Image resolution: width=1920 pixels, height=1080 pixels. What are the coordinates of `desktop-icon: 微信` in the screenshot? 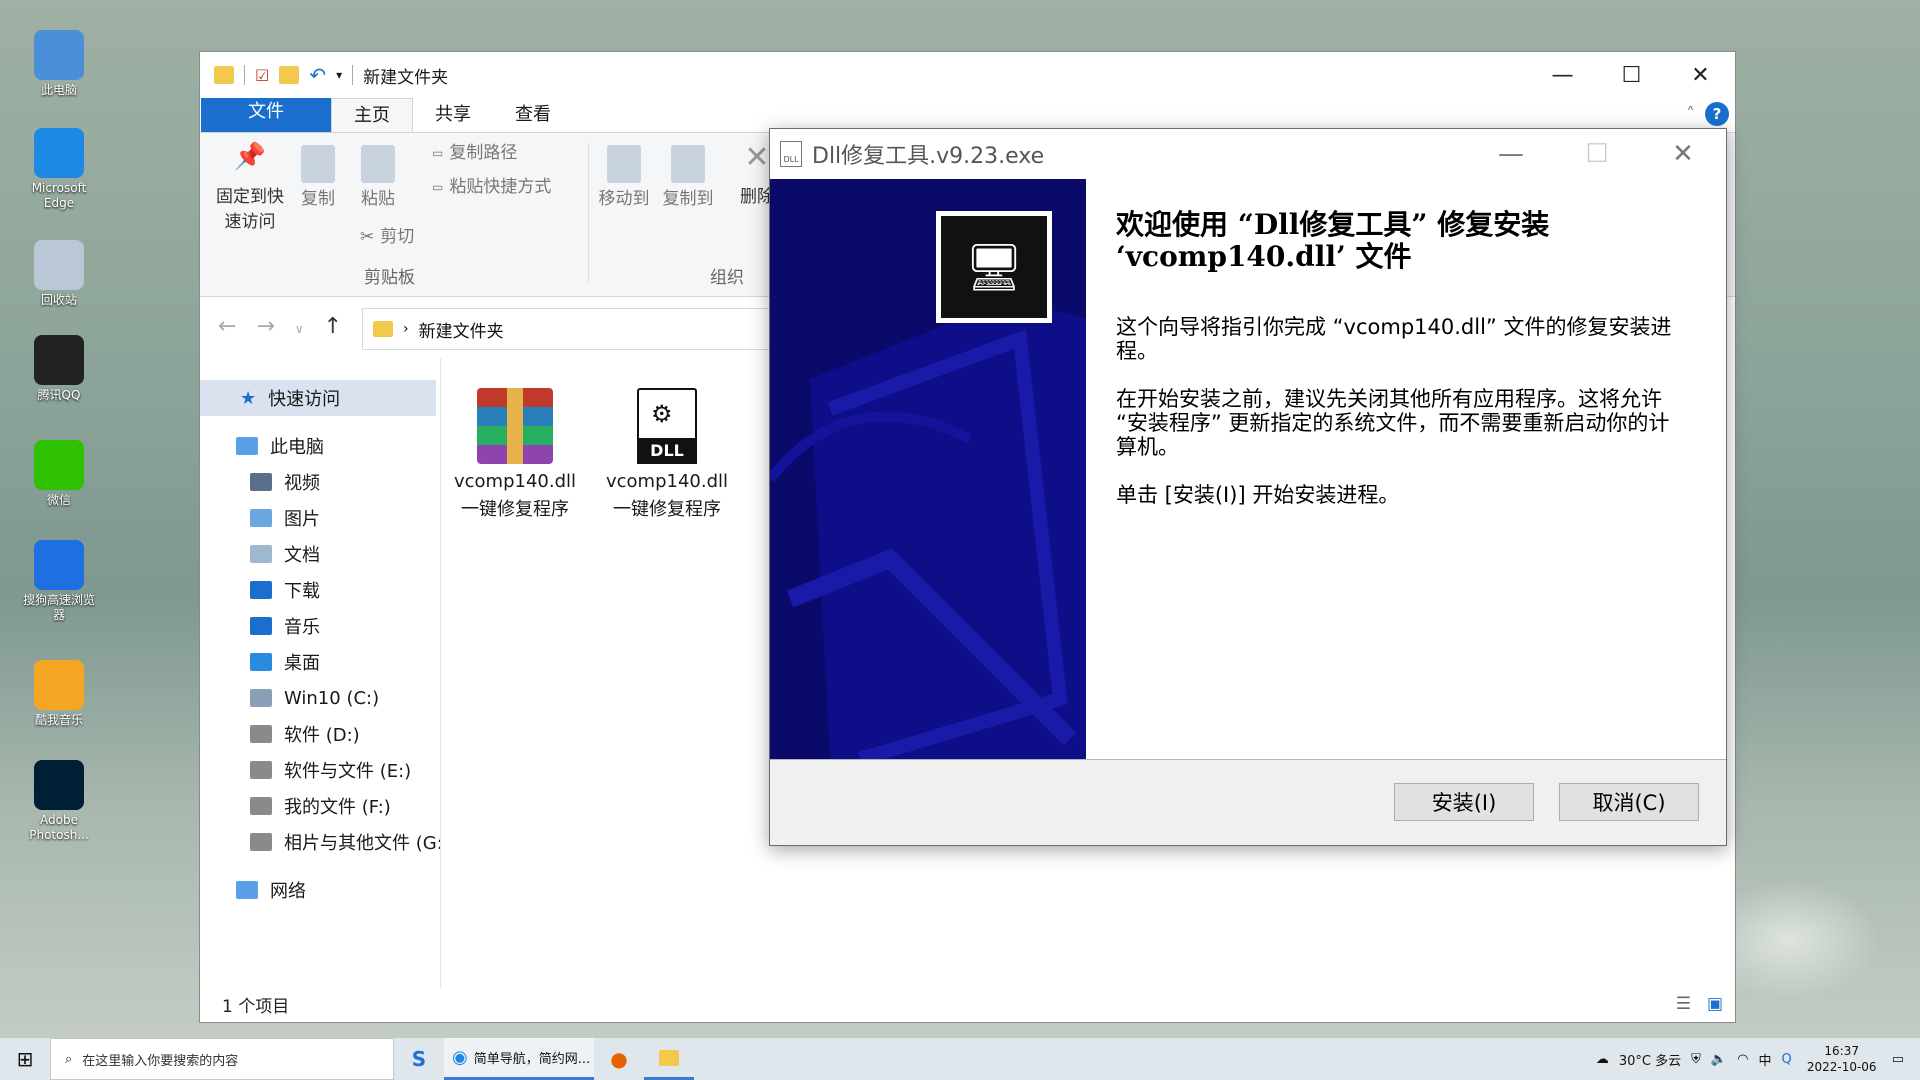 It's located at (59, 474).